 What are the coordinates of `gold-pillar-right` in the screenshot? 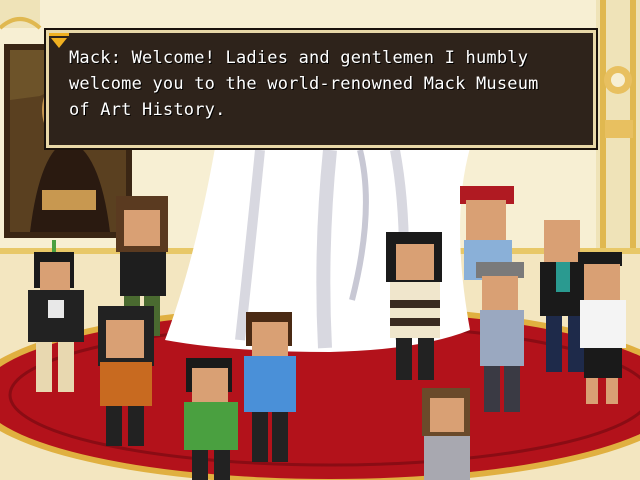 It's located at (618, 130).